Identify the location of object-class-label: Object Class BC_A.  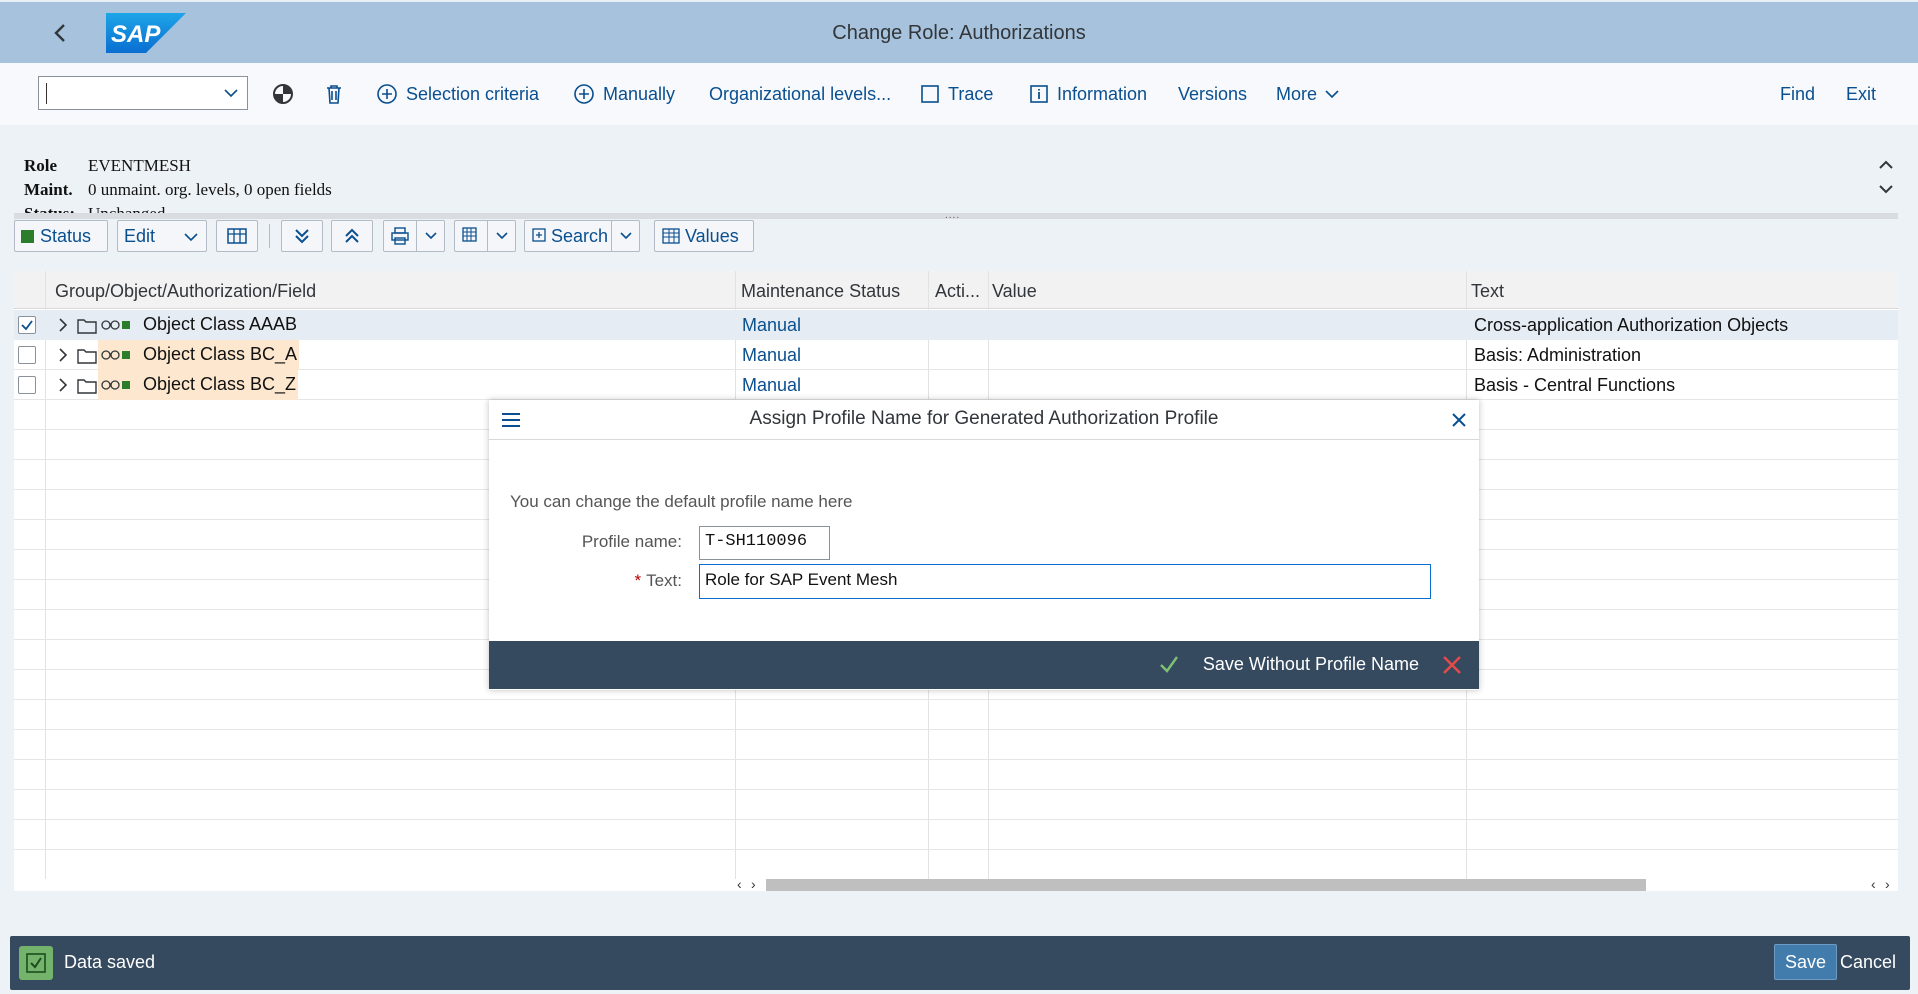
(217, 355).